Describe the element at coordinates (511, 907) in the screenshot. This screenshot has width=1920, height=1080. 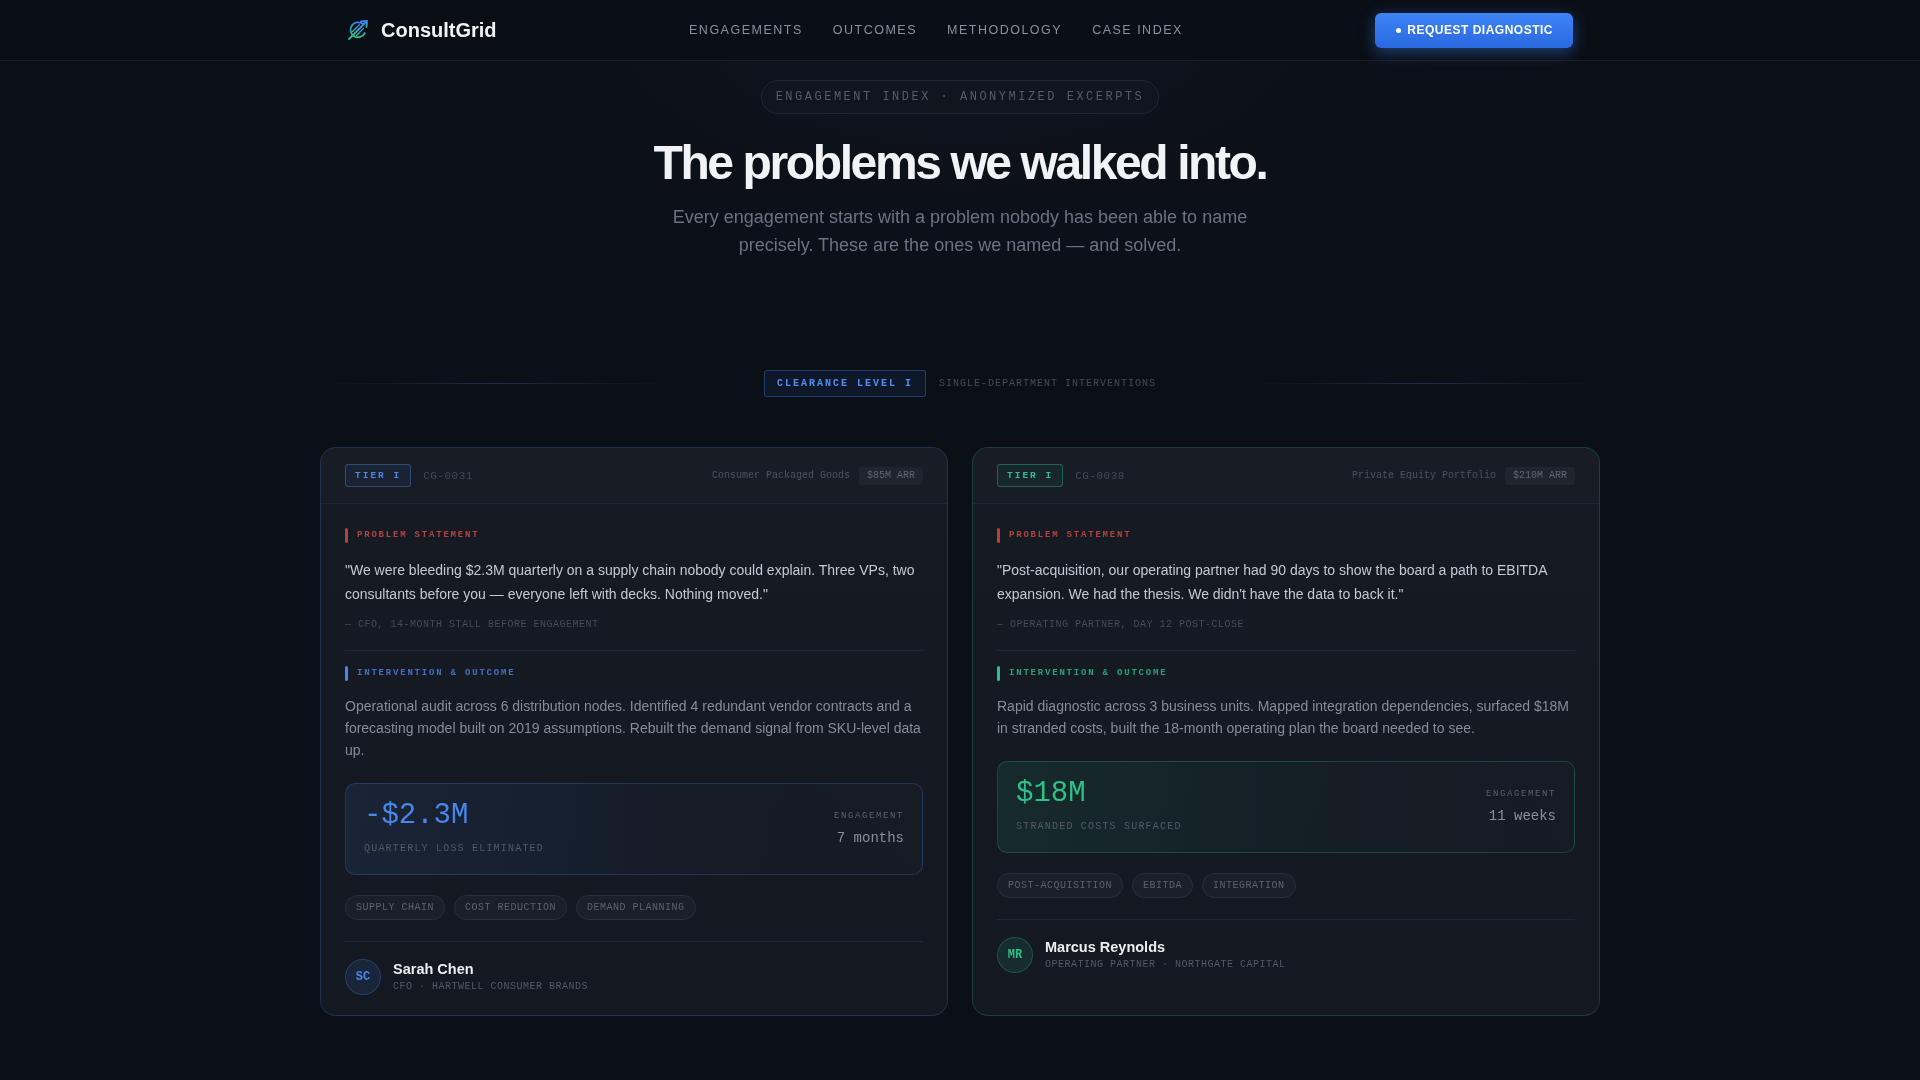
I see `topic-tag: COST REDUCTION` at that location.